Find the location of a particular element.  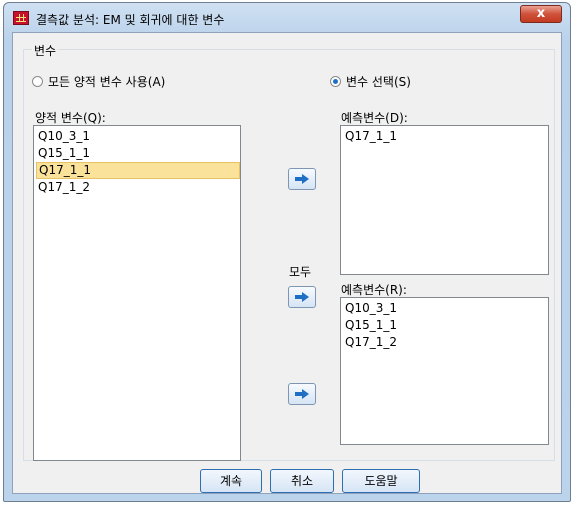

continue-button: 계속 is located at coordinates (231, 481).